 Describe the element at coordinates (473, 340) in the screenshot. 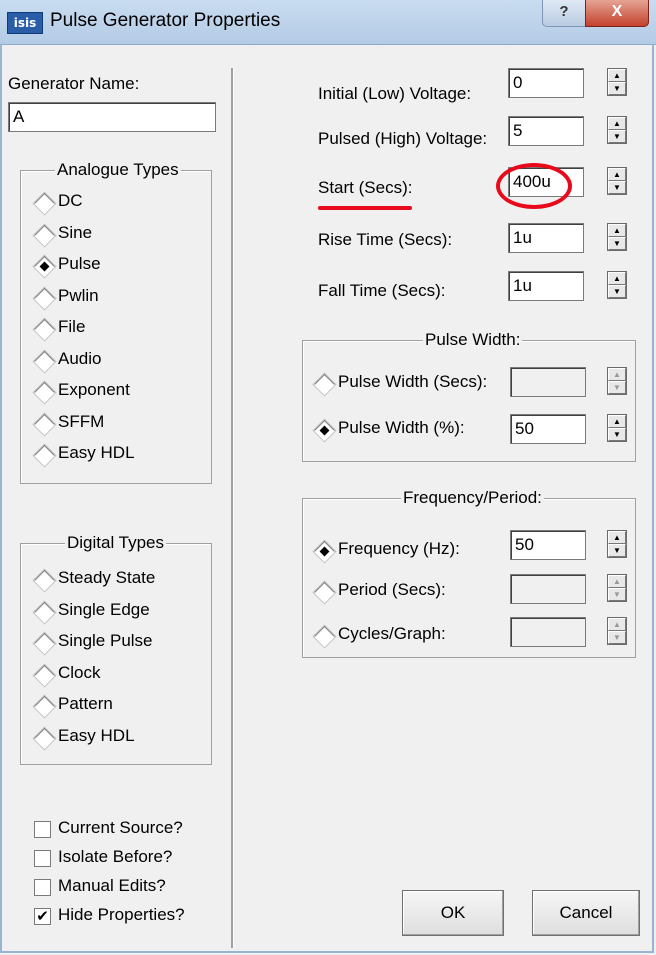

I see `pulse-width-legend: Pulse Width:` at that location.